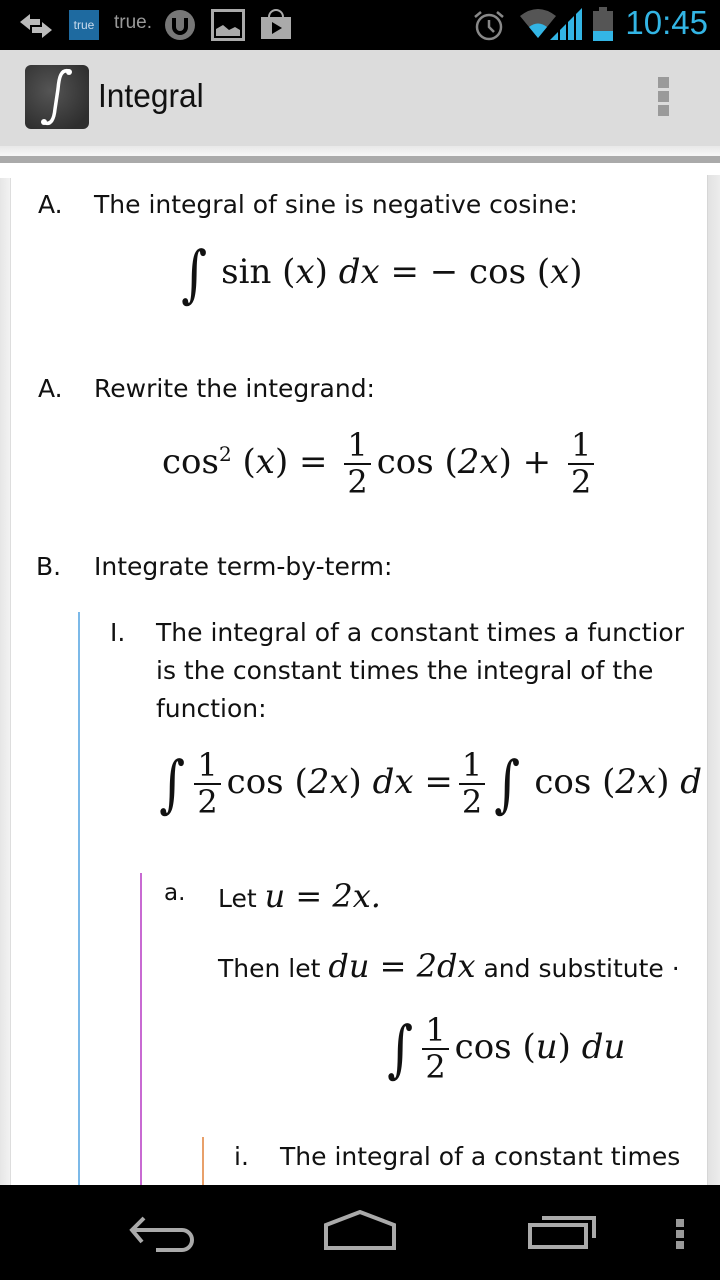 The width and height of the screenshot is (720, 1280). What do you see at coordinates (402, 966) in the screenshot?
I see `then-math: du = 2dx` at bounding box center [402, 966].